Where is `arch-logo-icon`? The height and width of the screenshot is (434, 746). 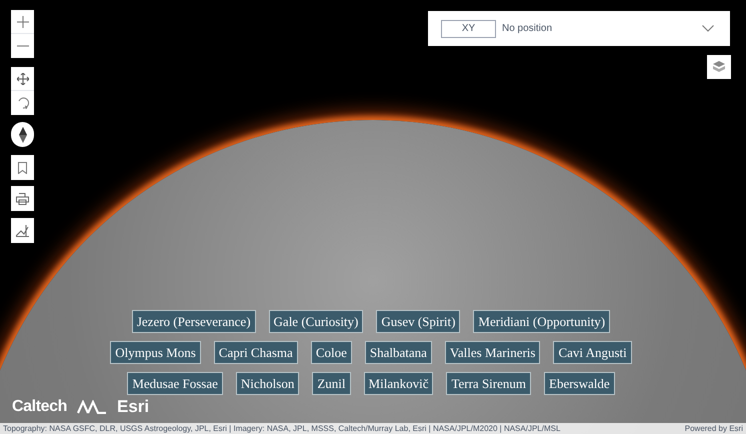 arch-logo-icon is located at coordinates (92, 407).